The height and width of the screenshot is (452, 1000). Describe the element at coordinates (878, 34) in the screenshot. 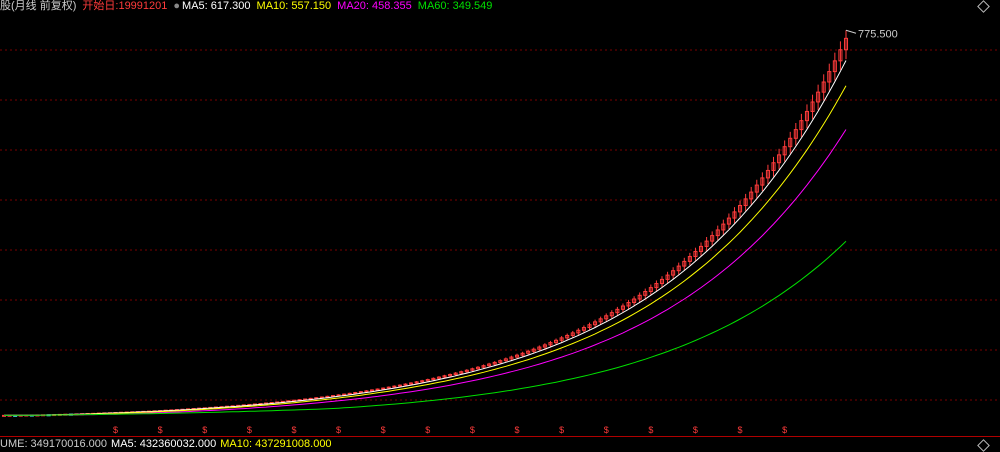

I see `max-price-label: 775.500` at that location.